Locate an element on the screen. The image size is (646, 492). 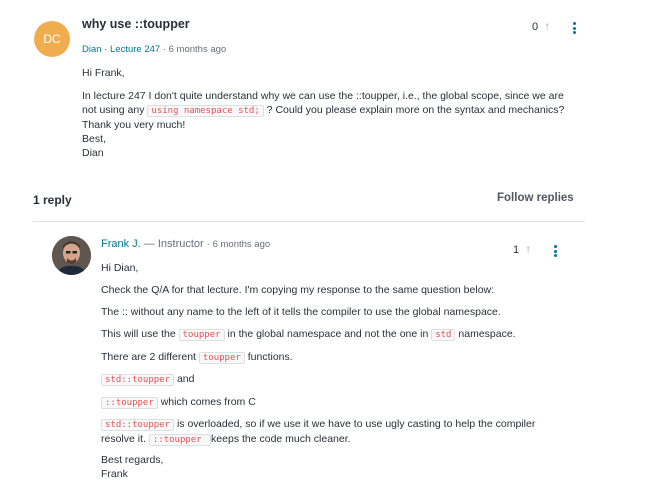
question-signature: Dian is located at coordinates (93, 153).